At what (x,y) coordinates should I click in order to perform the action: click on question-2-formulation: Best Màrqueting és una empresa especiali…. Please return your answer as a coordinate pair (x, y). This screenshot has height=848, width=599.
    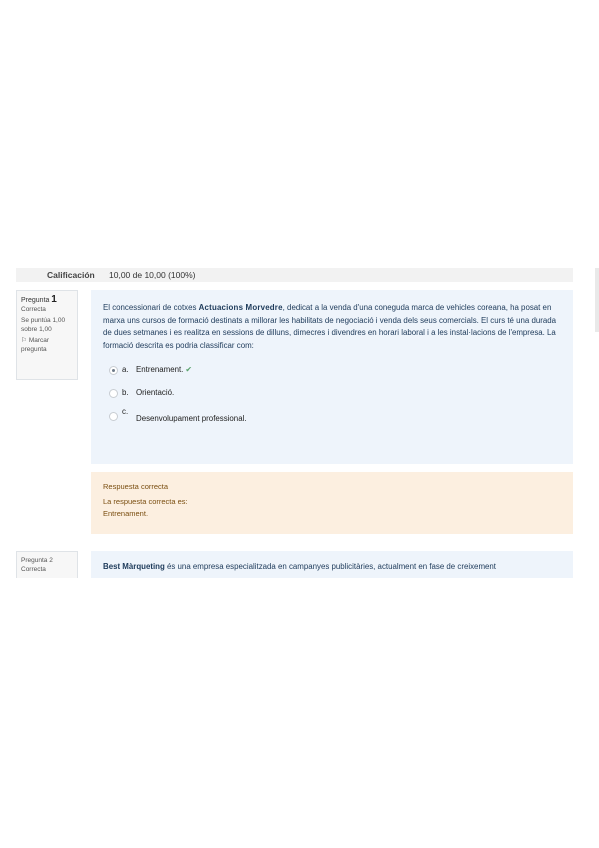
    Looking at the image, I should click on (332, 564).